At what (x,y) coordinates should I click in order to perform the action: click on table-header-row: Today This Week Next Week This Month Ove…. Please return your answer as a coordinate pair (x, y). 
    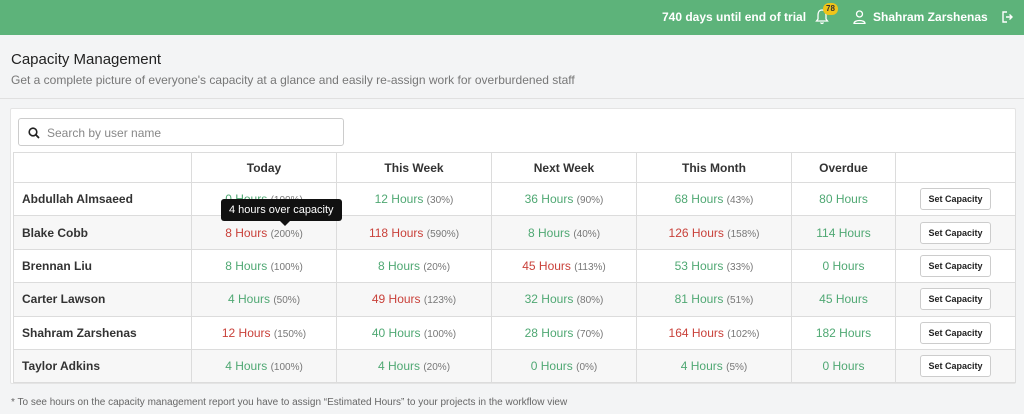
    Looking at the image, I should click on (514, 167).